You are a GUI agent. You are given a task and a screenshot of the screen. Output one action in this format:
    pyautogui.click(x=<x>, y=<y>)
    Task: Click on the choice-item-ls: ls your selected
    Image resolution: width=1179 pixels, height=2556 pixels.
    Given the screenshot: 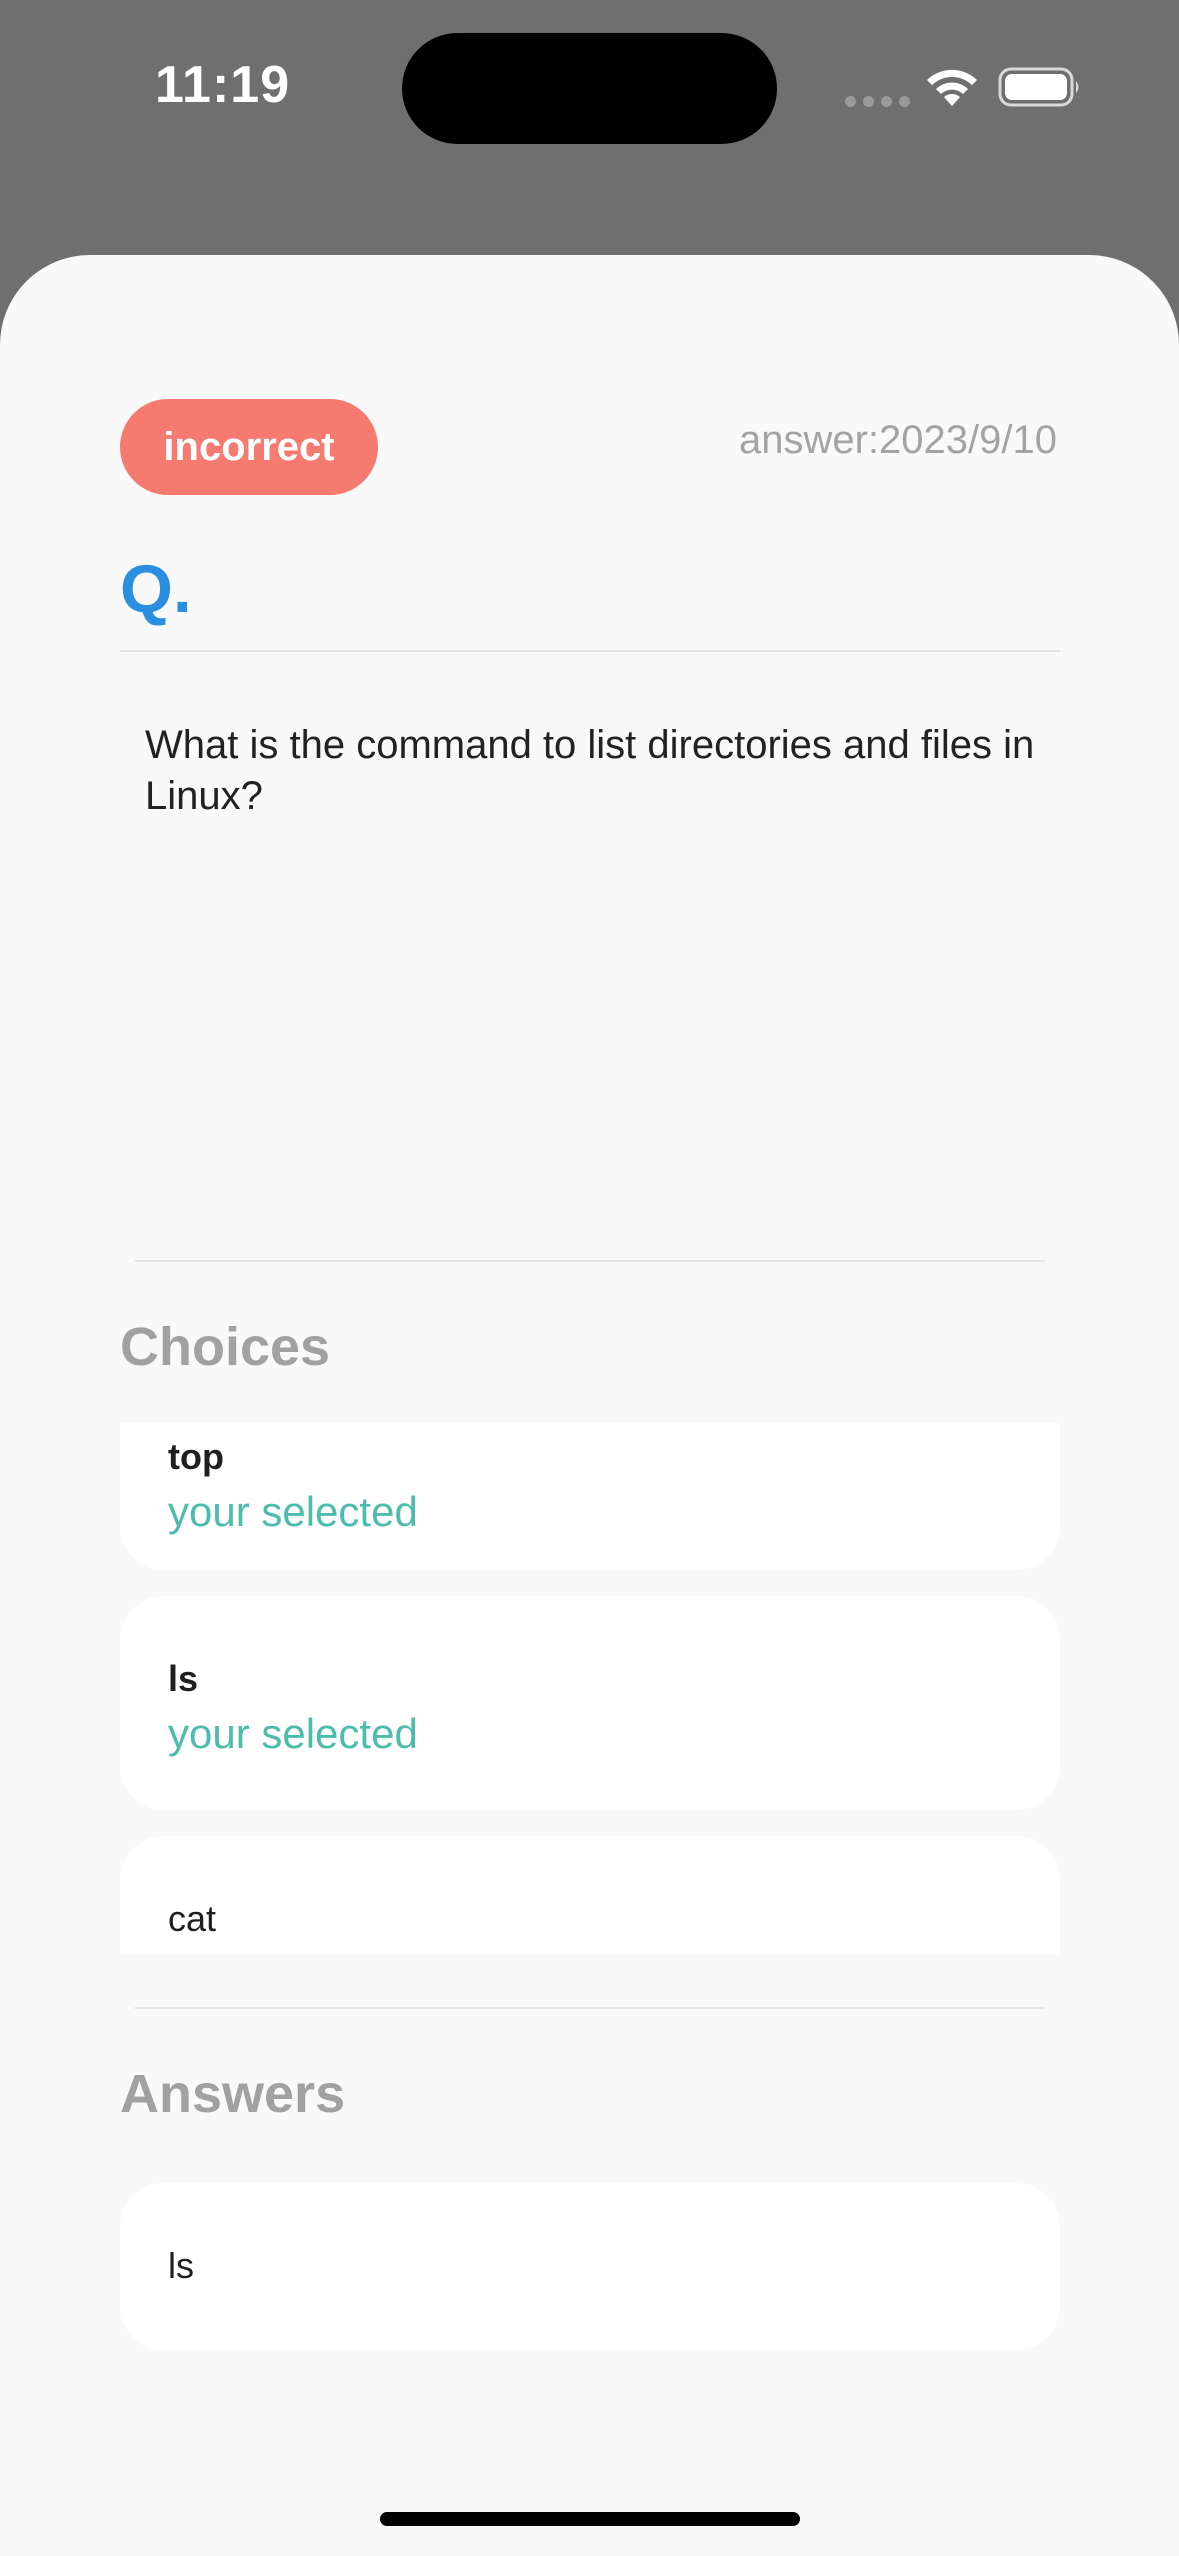 What is the action you would take?
    pyautogui.click(x=590, y=1703)
    